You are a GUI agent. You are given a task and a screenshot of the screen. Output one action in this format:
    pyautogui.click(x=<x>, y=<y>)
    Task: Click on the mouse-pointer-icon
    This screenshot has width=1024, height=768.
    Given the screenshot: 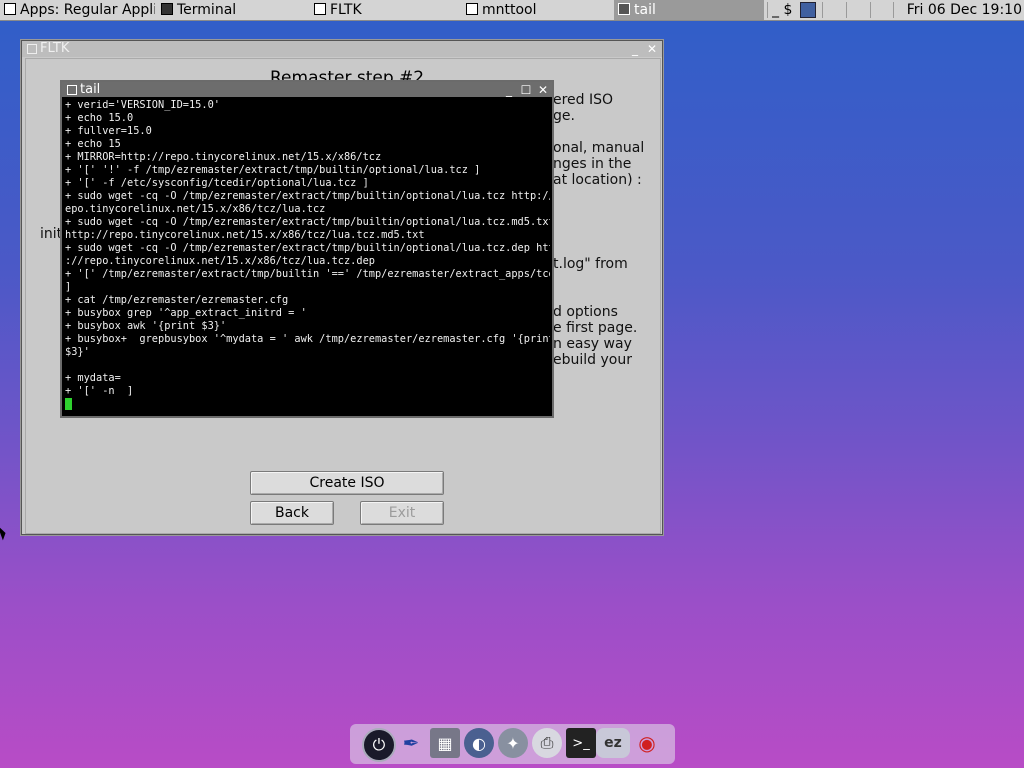 What is the action you would take?
    pyautogui.click(x=4, y=532)
    